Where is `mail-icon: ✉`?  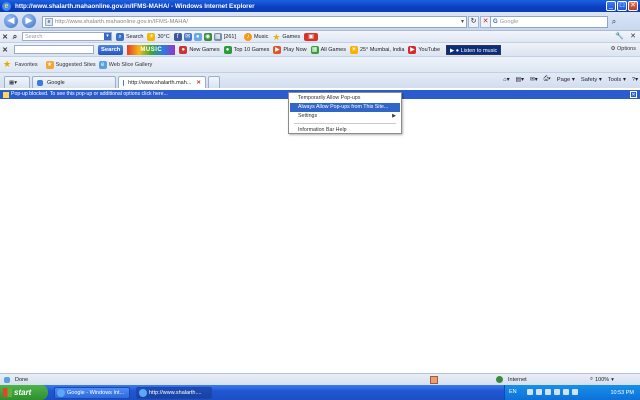 mail-icon: ✉ is located at coordinates (187, 36).